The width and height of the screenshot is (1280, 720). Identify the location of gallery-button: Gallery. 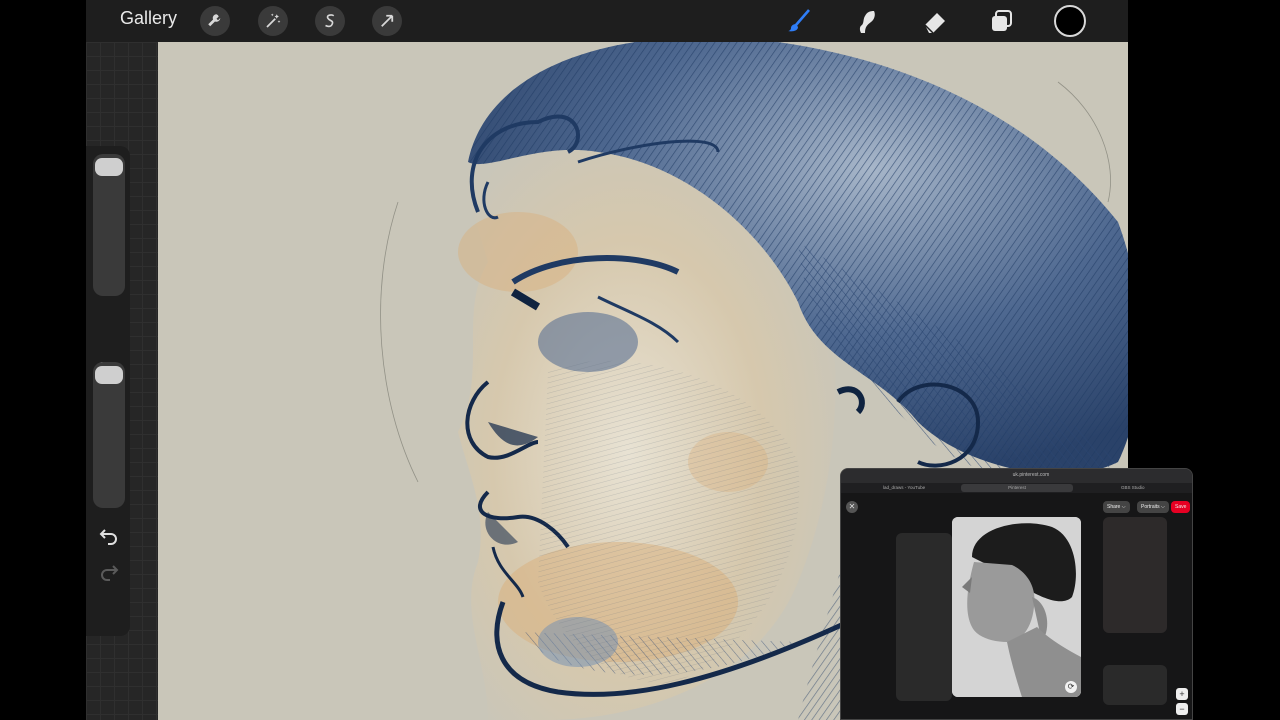
(148, 18).